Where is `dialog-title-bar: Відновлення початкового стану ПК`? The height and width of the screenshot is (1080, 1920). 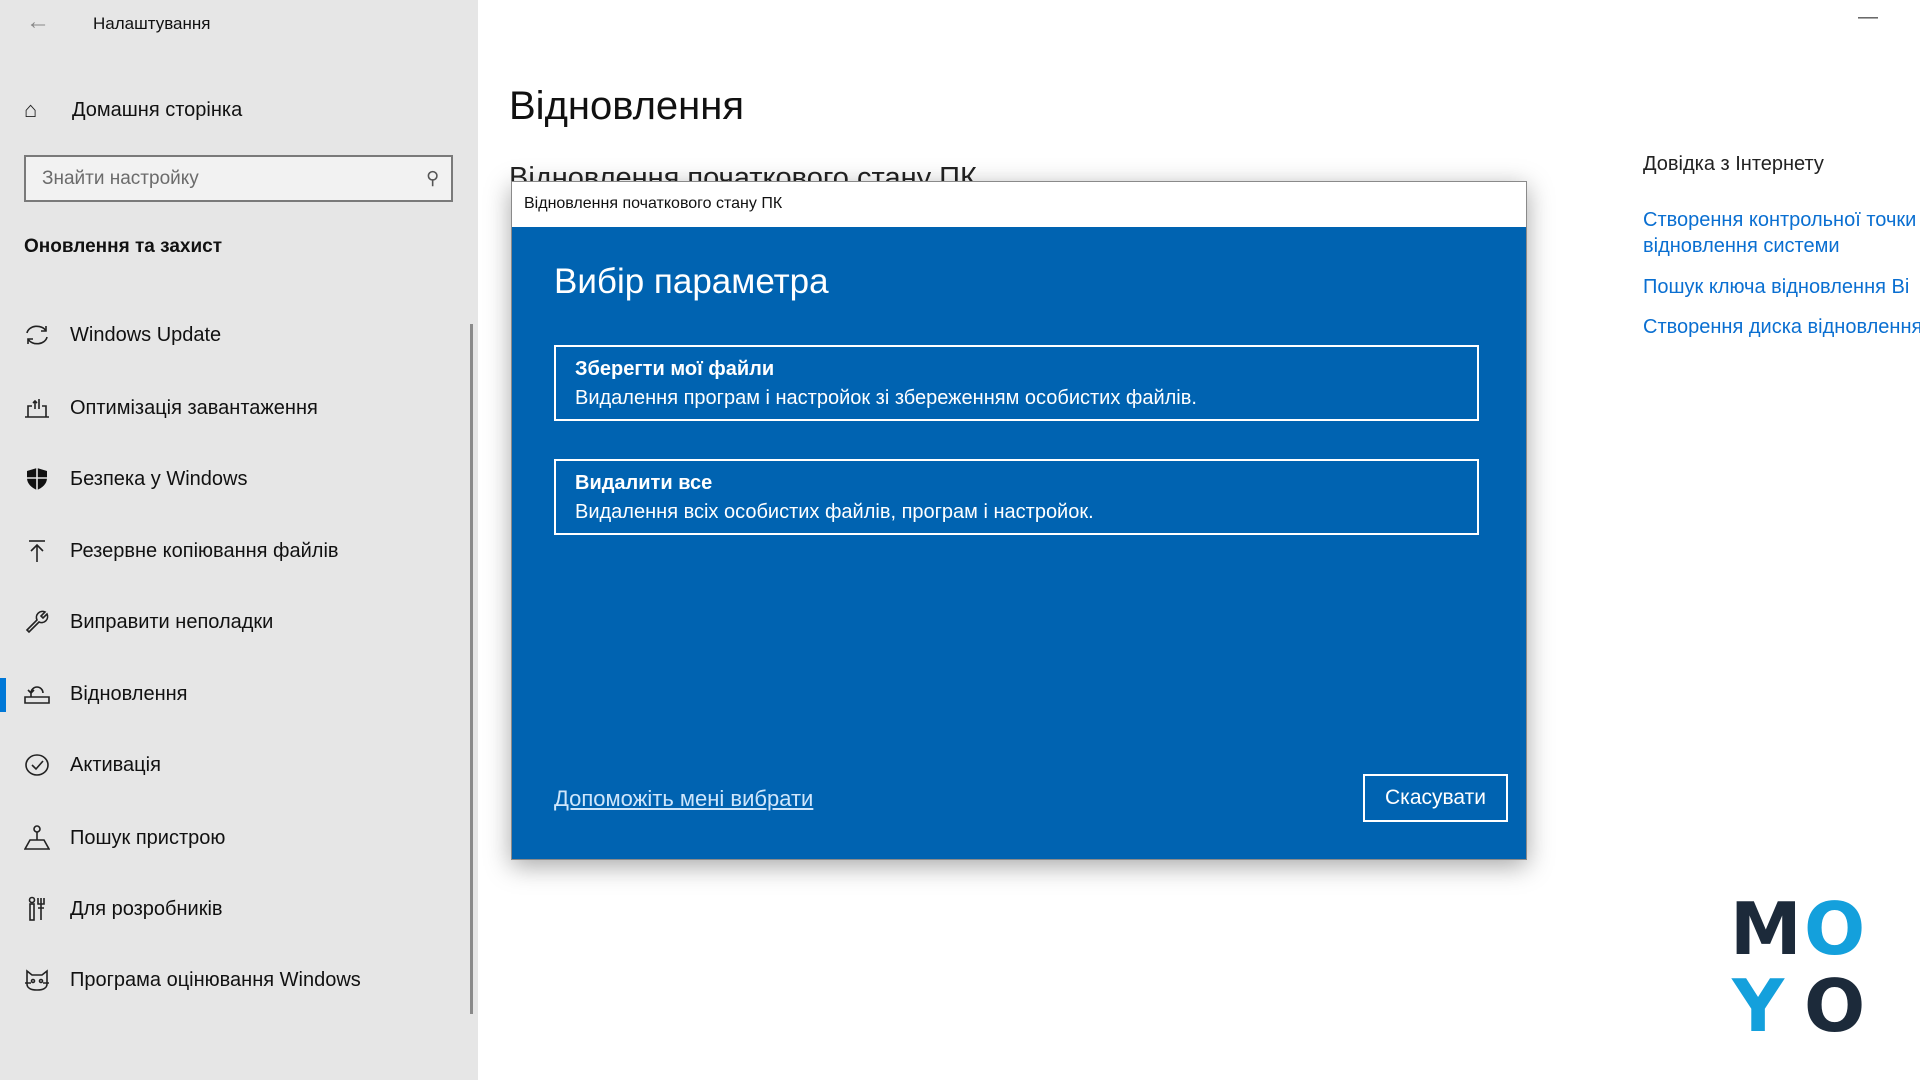
dialog-title-bar: Відновлення початкового стану ПК is located at coordinates (1019, 204).